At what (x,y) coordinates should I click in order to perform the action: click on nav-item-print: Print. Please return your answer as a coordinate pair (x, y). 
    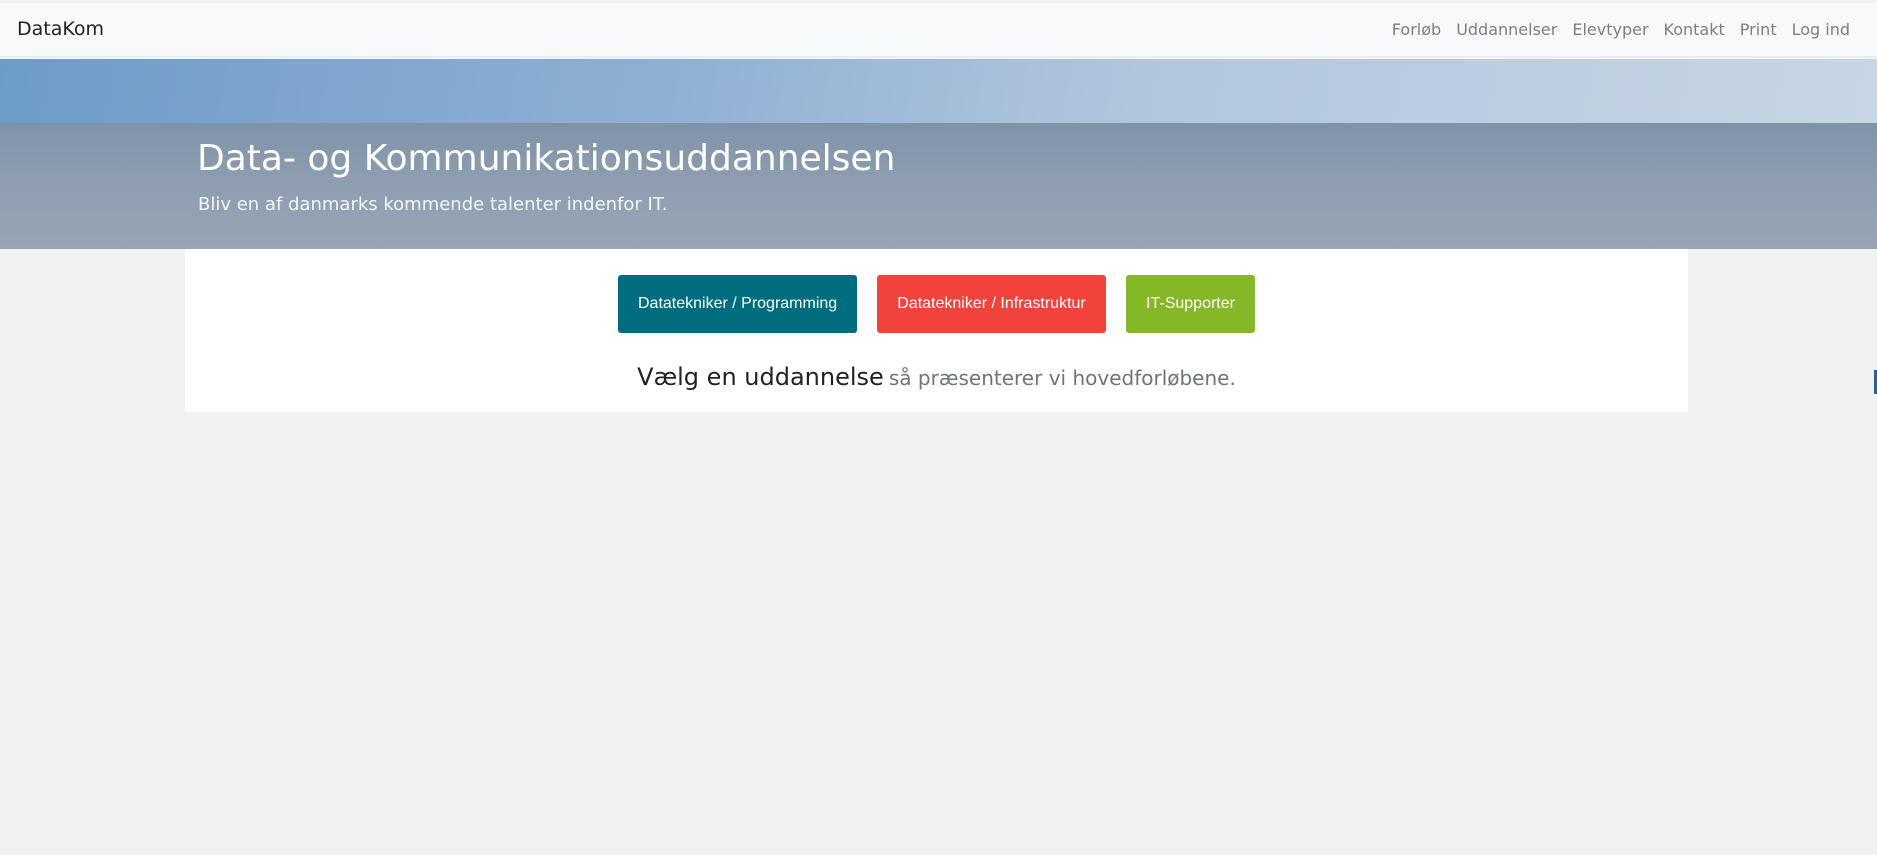
    Looking at the image, I should click on (1758, 29).